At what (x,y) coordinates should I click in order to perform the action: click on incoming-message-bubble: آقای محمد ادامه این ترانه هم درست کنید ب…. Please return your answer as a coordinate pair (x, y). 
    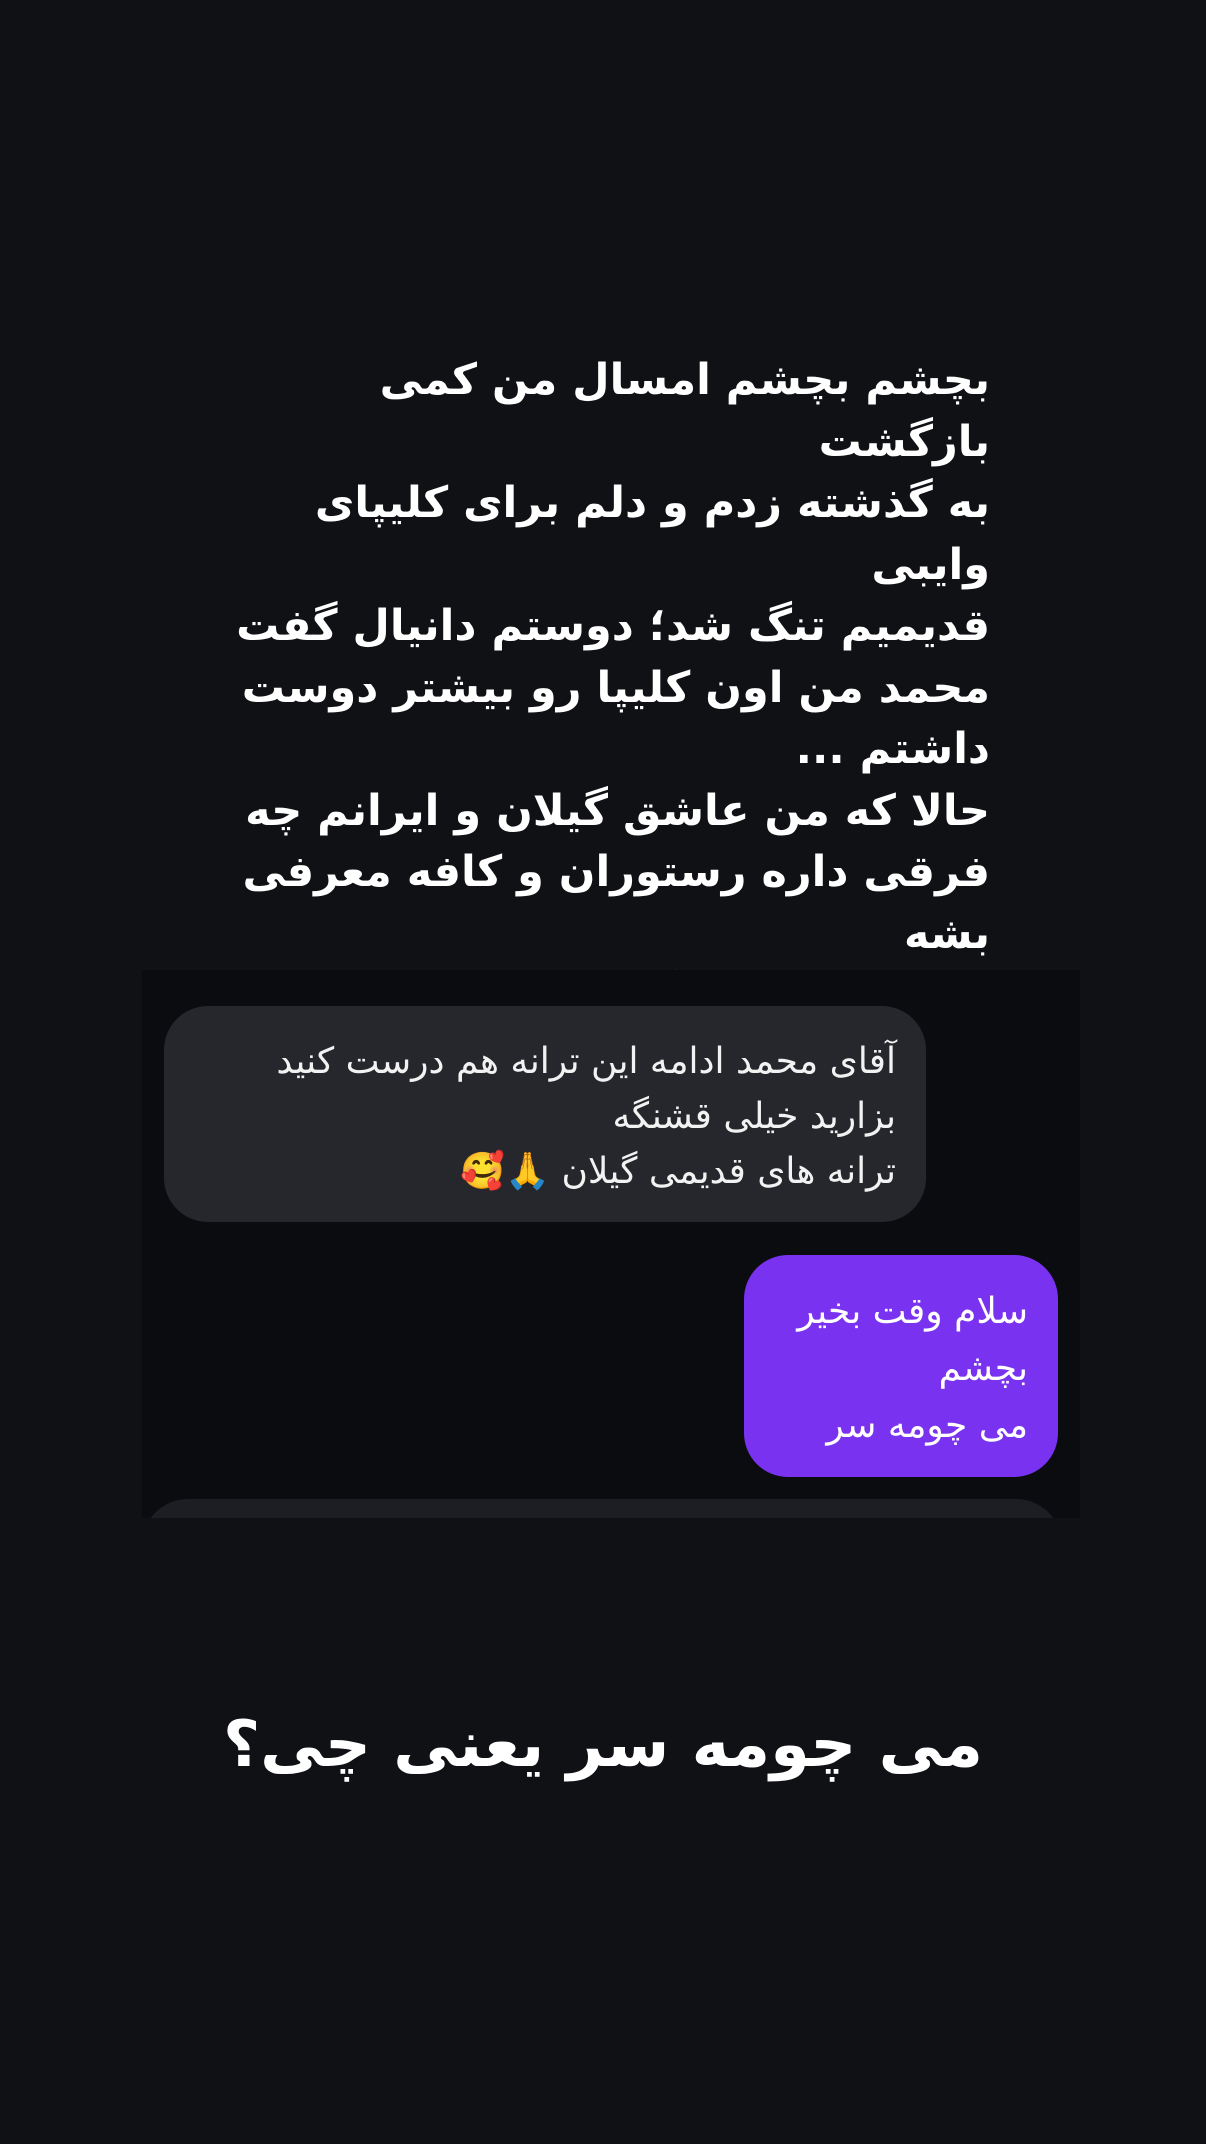
    Looking at the image, I should click on (545, 1114).